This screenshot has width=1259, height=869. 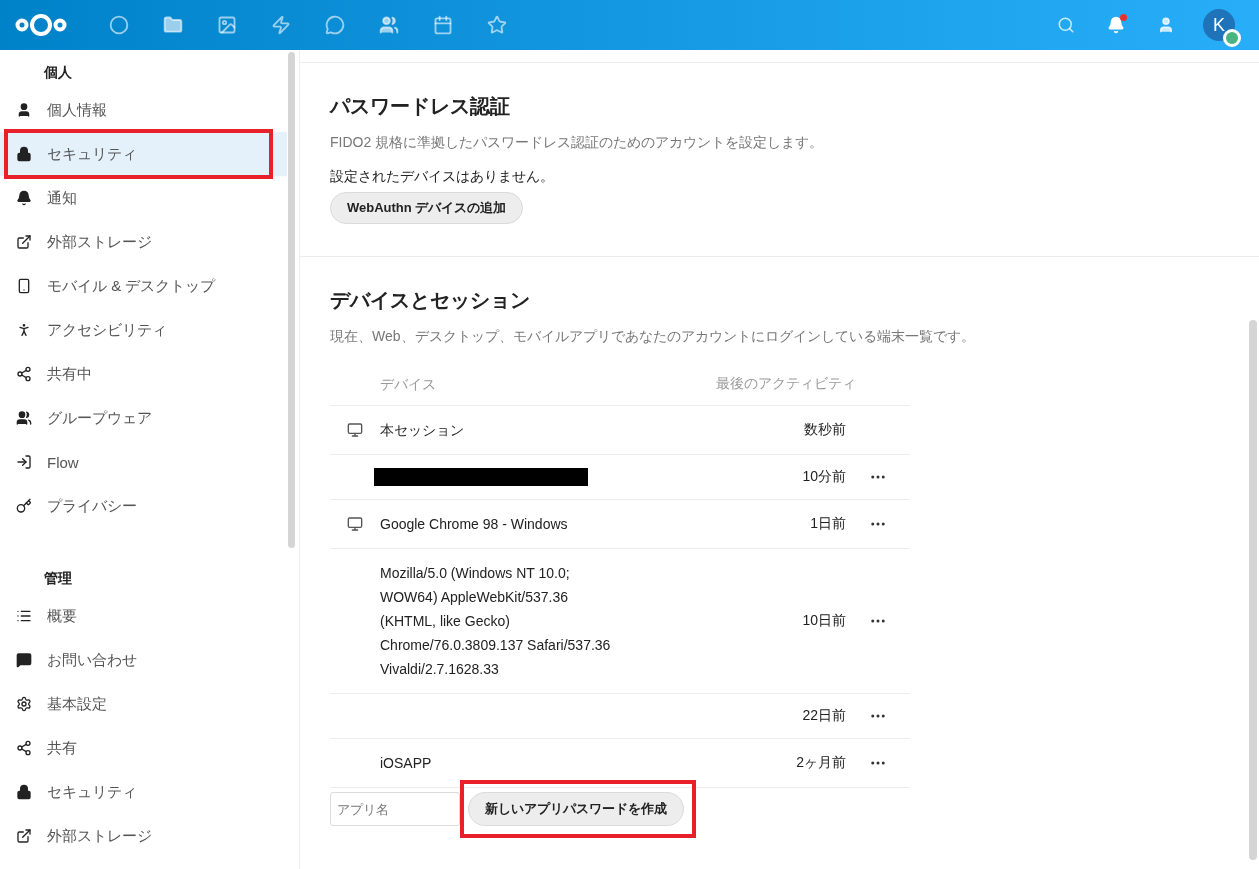 I want to click on user-avatar: K, so click(x=1219, y=25).